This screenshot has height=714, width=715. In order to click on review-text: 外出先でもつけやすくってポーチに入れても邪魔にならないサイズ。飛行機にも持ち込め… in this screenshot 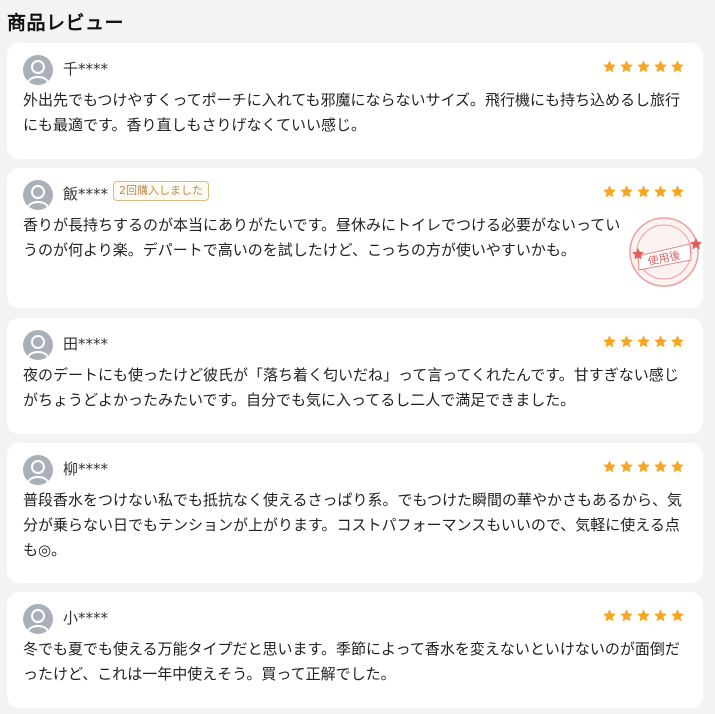, I will do `click(352, 112)`.